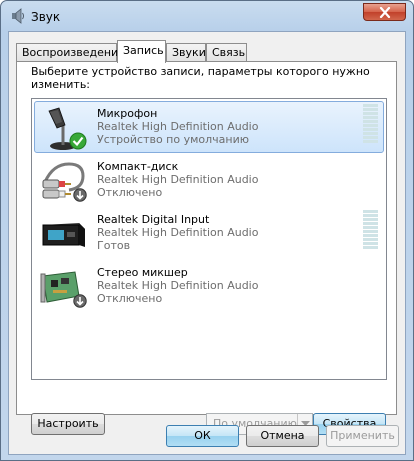 The width and height of the screenshot is (414, 461). What do you see at coordinates (70, 52) in the screenshot?
I see `tab-playback: Воспроизведение` at bounding box center [70, 52].